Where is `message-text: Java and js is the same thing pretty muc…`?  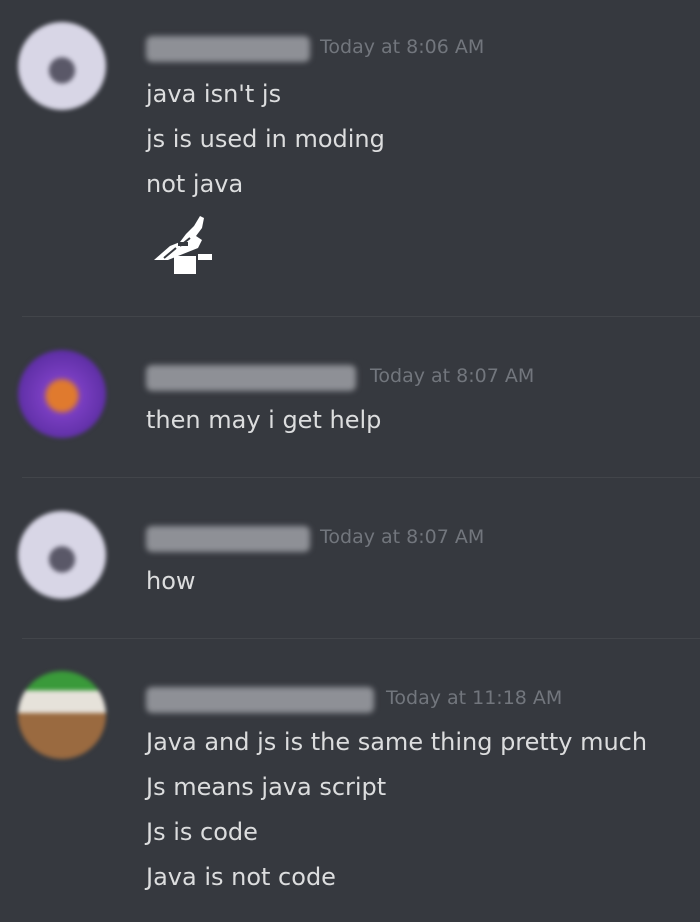 message-text: Java and js is the same thing pretty muc… is located at coordinates (397, 742).